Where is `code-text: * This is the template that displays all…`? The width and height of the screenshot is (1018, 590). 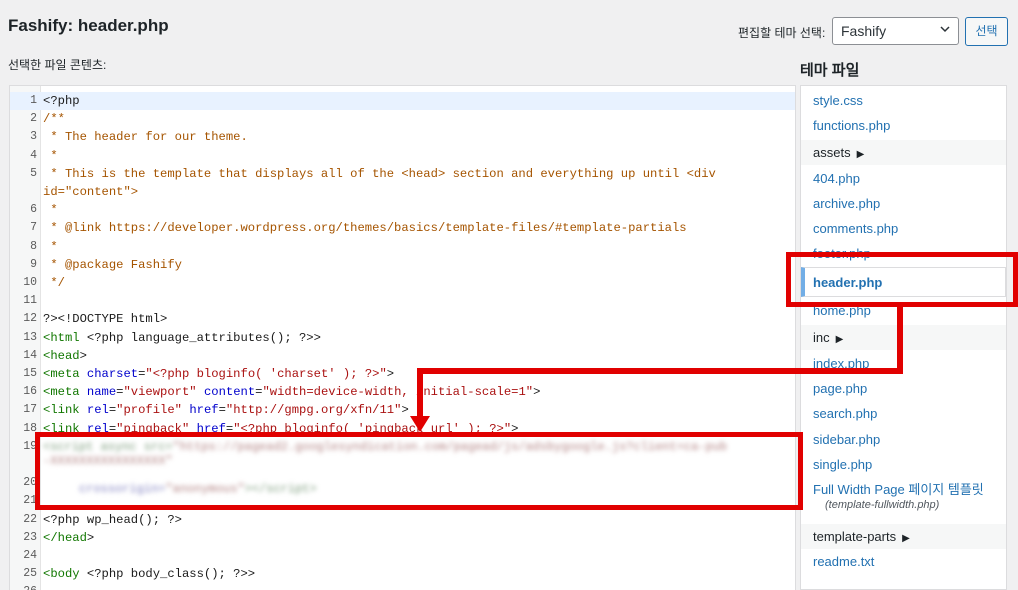 code-text: * This is the template that displays all… is located at coordinates (379, 173).